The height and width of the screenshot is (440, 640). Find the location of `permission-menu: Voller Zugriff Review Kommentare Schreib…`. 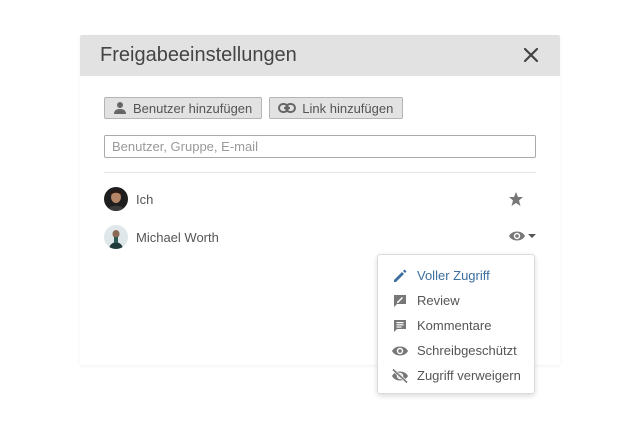

permission-menu: Voller Zugriff Review Kommentare Schreib… is located at coordinates (456, 324).